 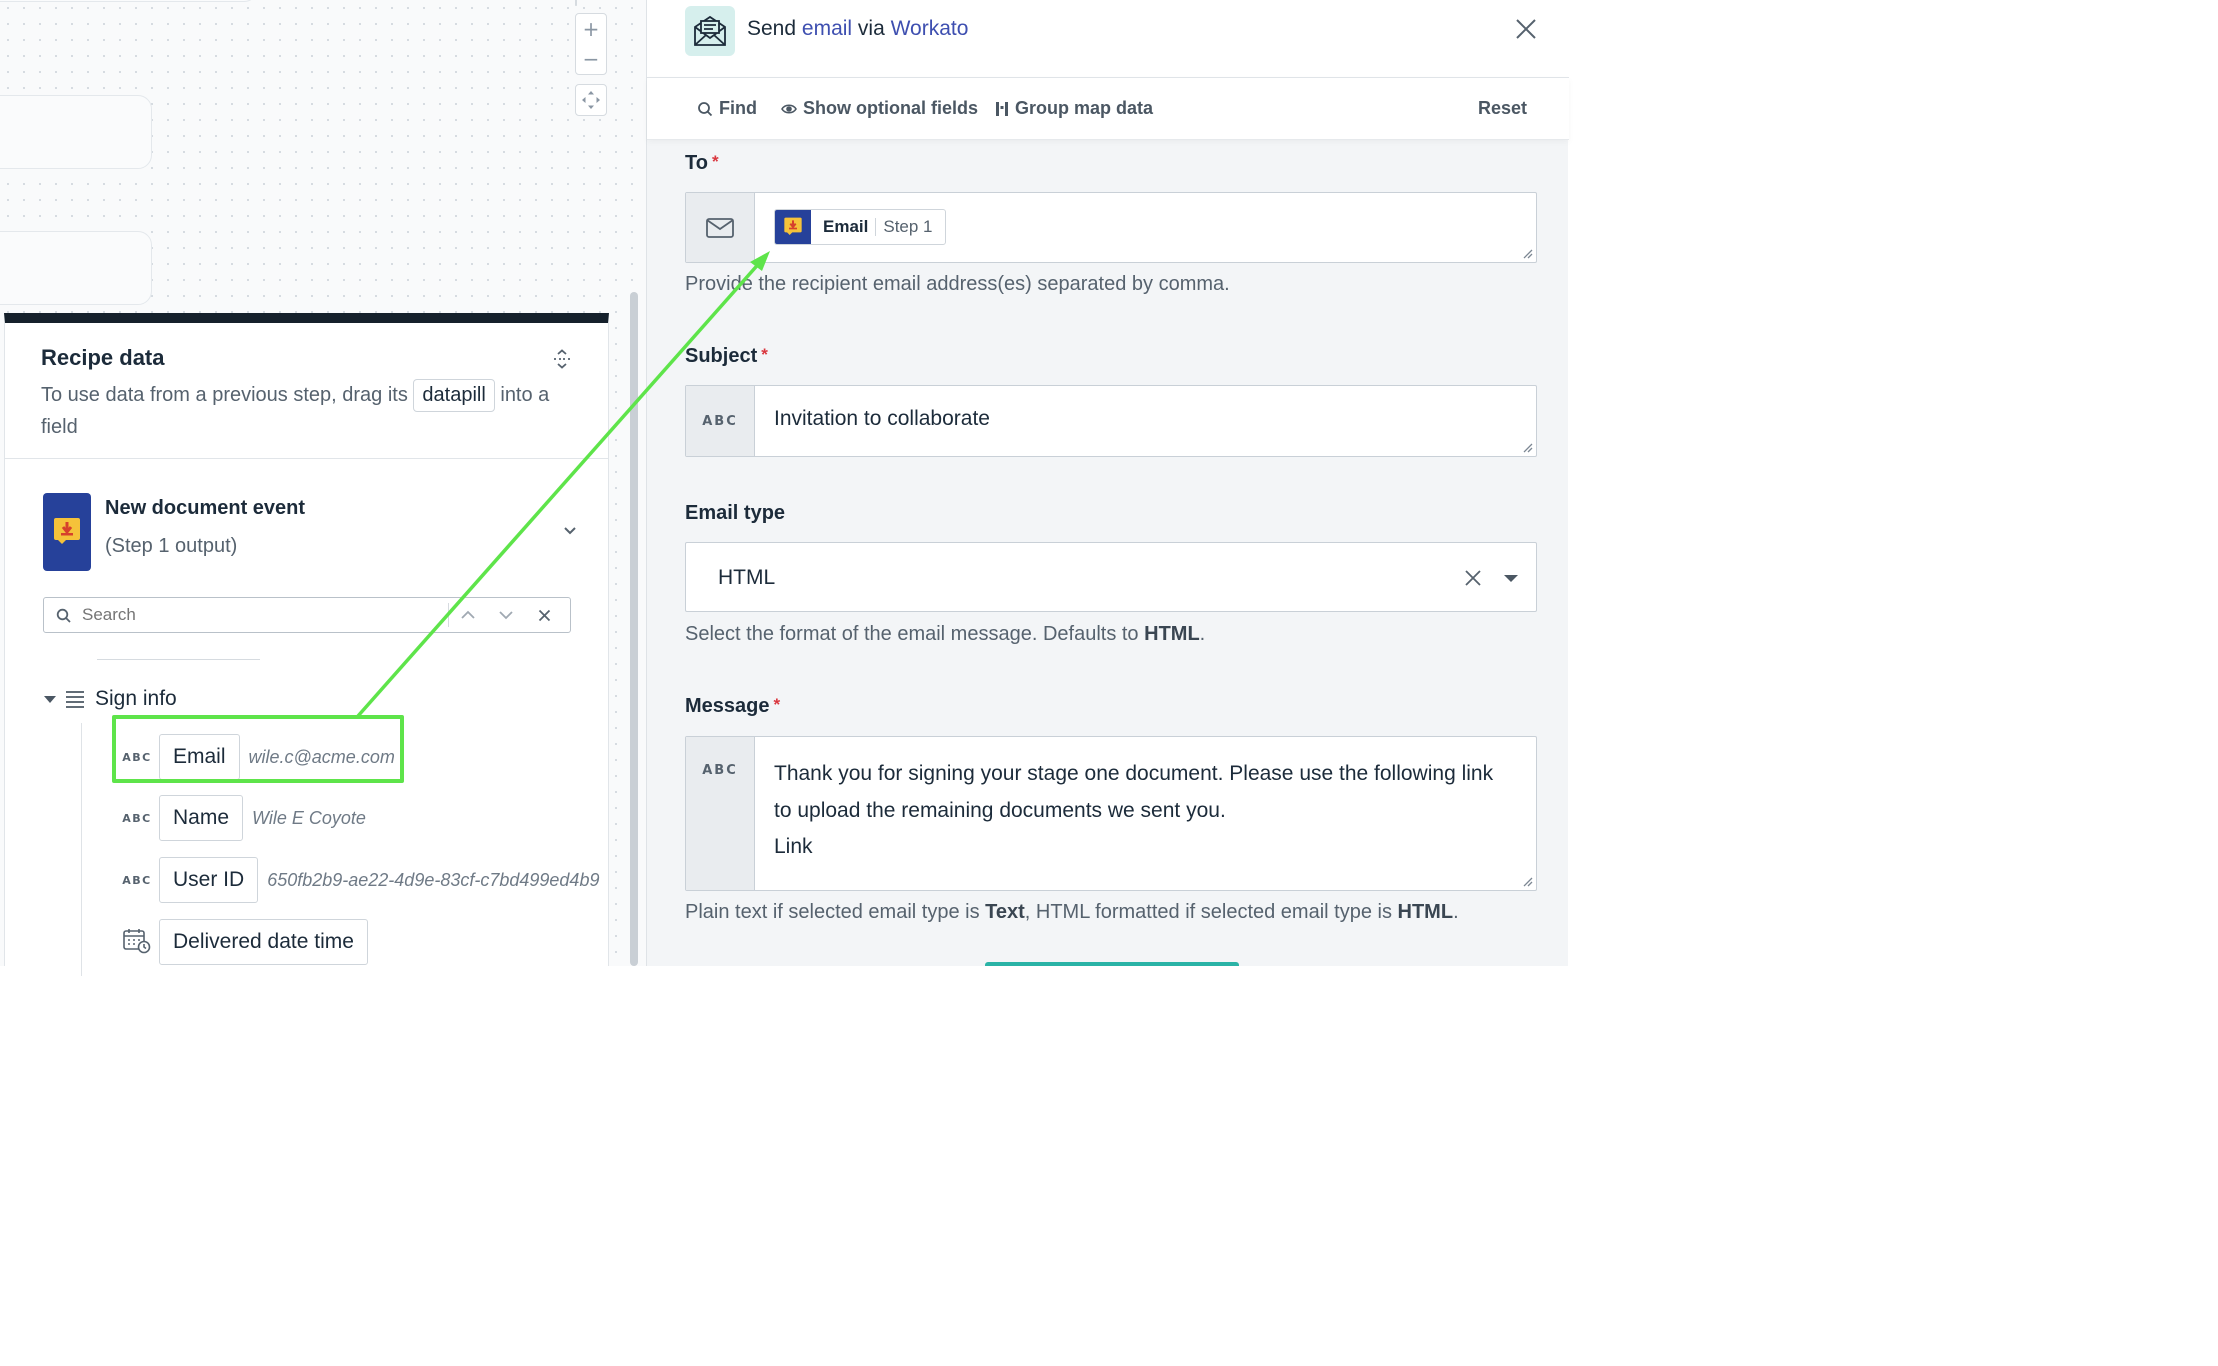 What do you see at coordinates (1111, 227) in the screenshot?
I see `to-field: Email Step 1` at bounding box center [1111, 227].